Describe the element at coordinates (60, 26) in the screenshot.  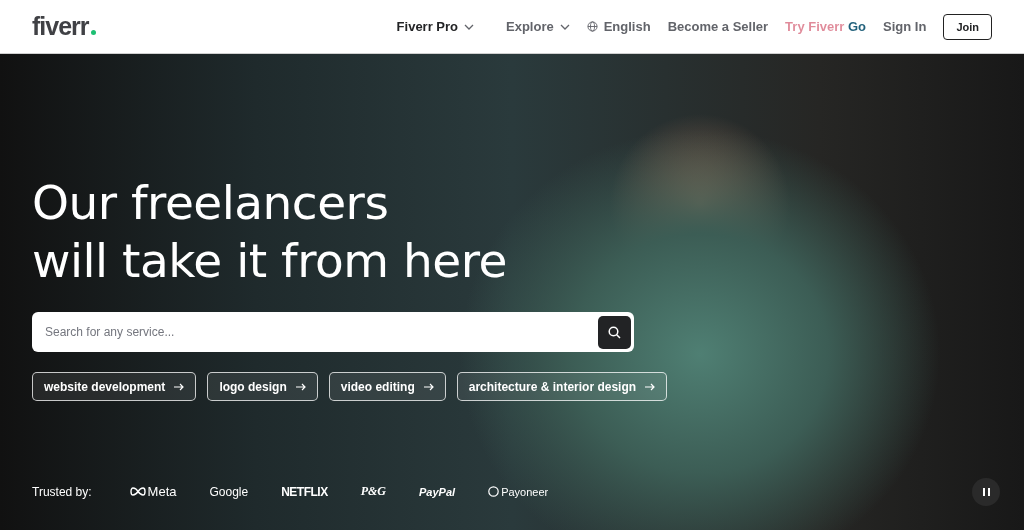
I see `logo: fiverr` at that location.